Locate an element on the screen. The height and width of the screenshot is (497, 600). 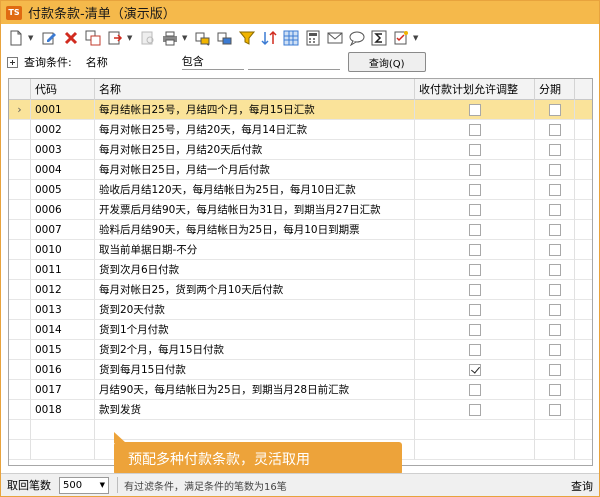
cell-code: 0001 is located at coordinates (63, 110).